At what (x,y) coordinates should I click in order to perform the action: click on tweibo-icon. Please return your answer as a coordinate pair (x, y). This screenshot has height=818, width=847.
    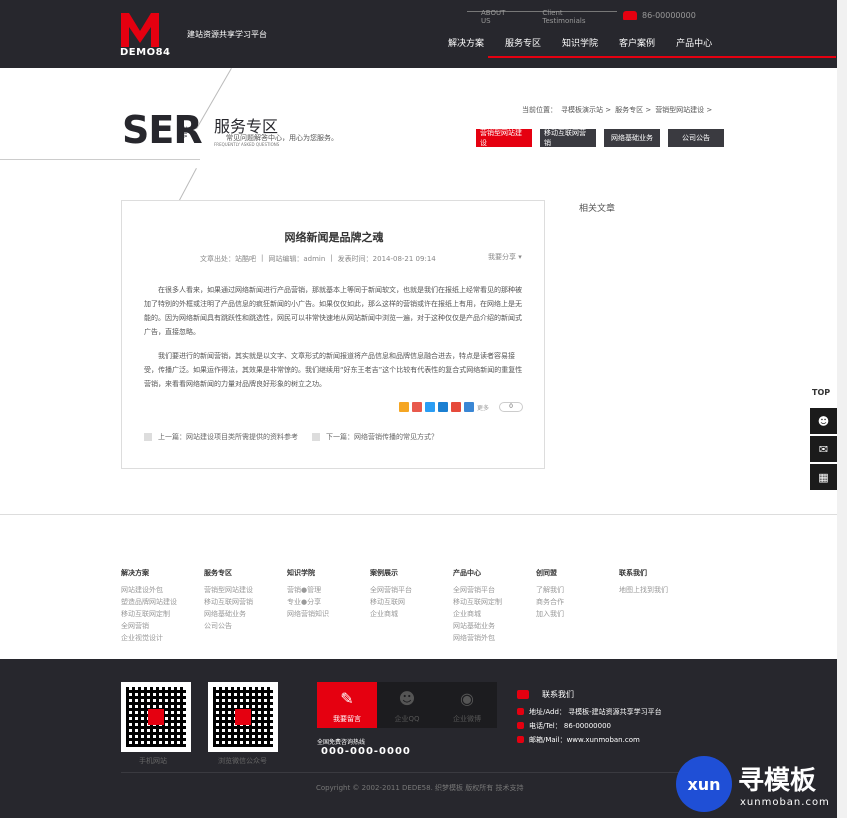
    Looking at the image, I should click on (430, 407).